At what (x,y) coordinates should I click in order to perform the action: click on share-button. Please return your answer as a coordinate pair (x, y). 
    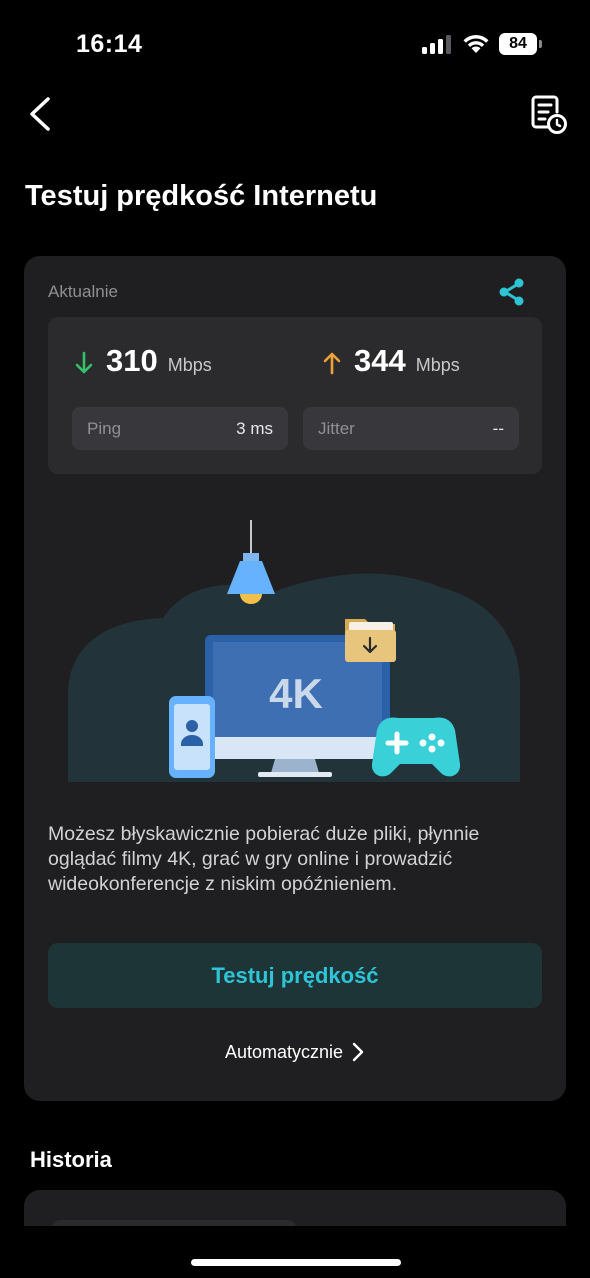
    Looking at the image, I should click on (512, 292).